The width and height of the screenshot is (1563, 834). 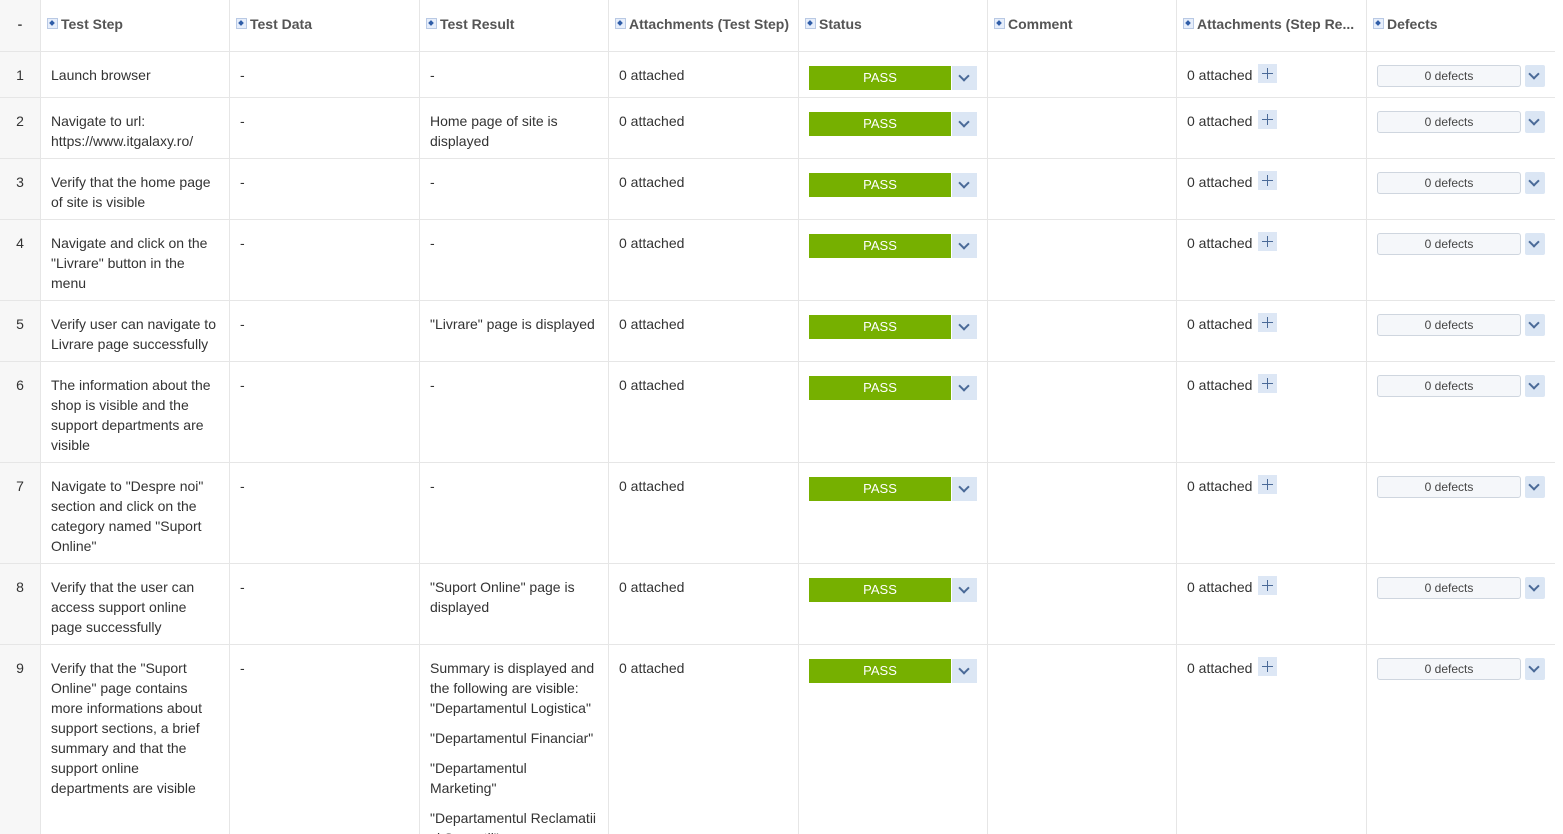 What do you see at coordinates (325, 24) in the screenshot?
I see `header-test-data: Test Data` at bounding box center [325, 24].